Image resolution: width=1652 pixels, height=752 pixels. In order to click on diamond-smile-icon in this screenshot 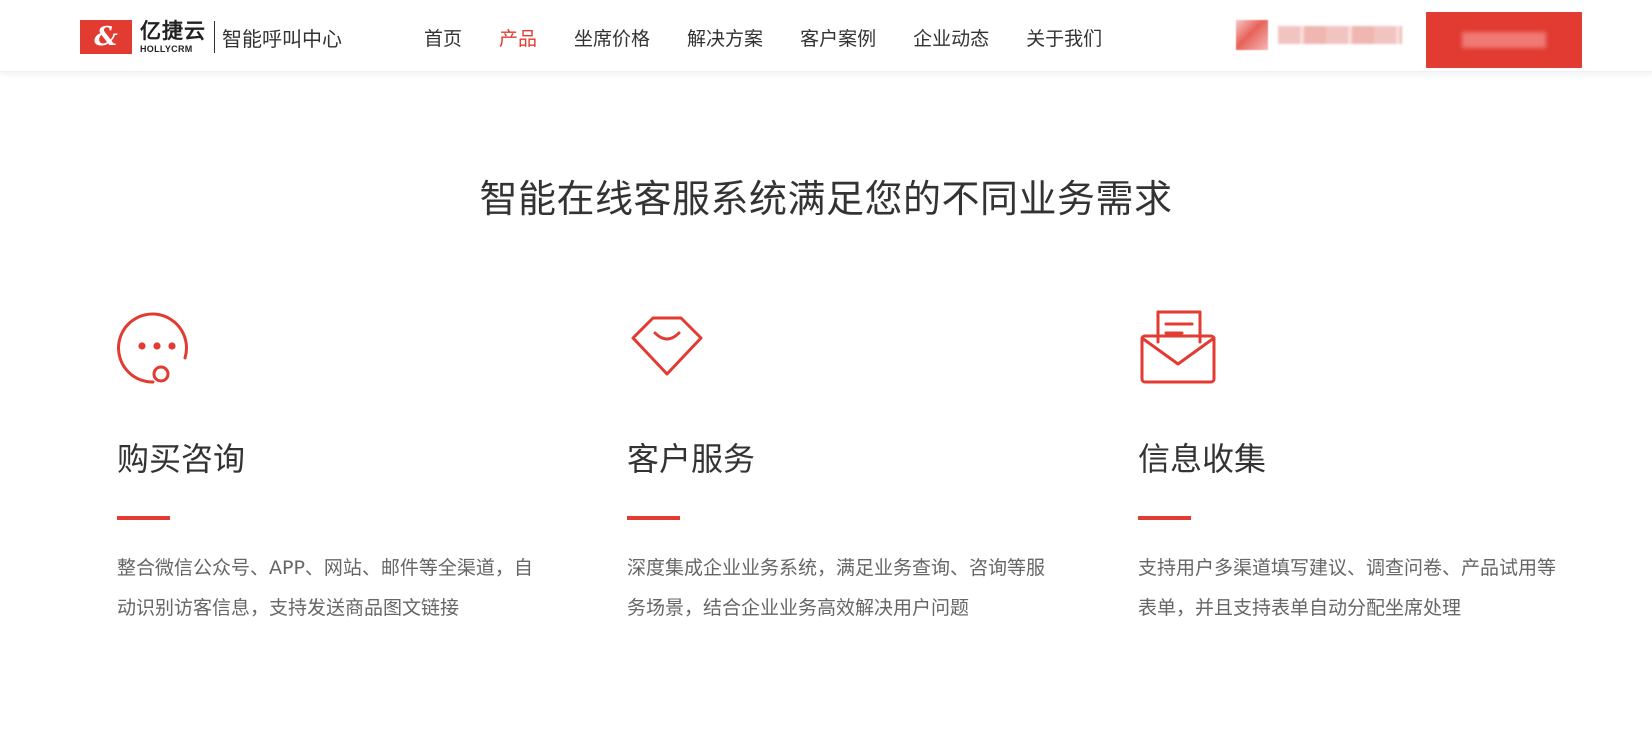, I will do `click(667, 346)`.